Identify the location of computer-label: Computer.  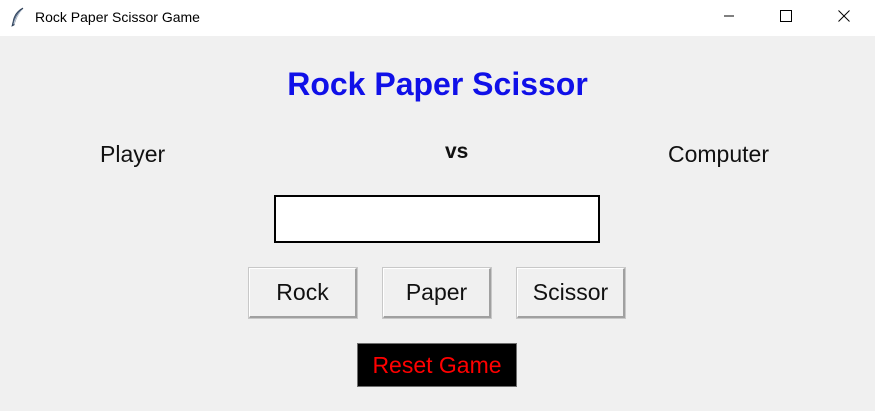
(718, 154).